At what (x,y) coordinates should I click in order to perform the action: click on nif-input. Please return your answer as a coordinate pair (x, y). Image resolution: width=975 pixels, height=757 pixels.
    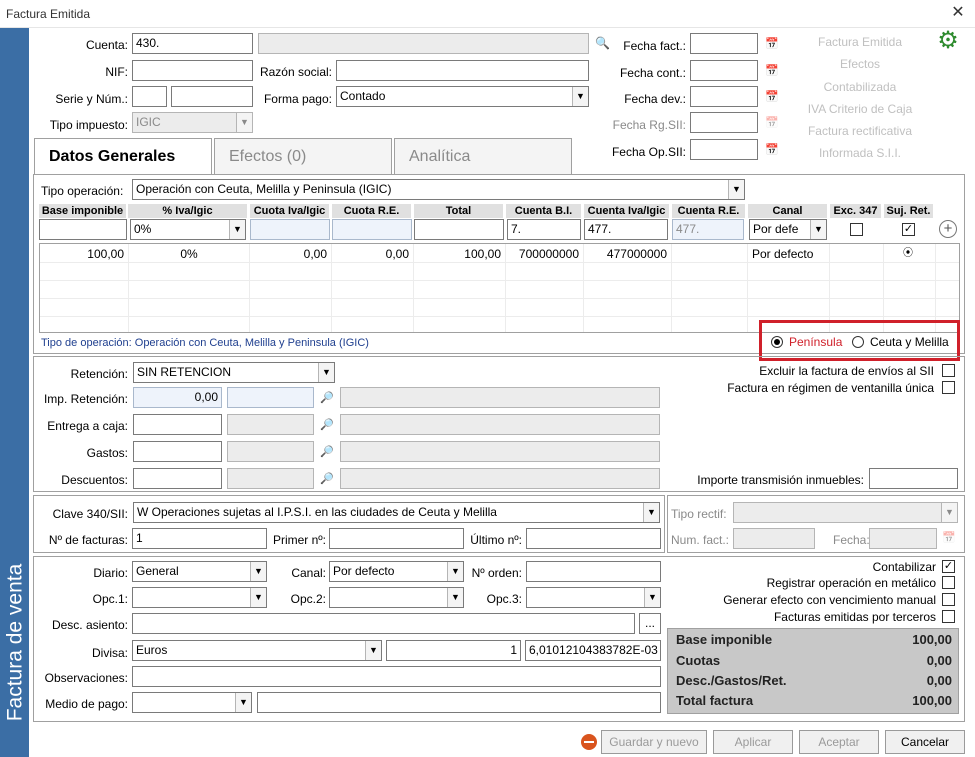
    Looking at the image, I should click on (192, 70).